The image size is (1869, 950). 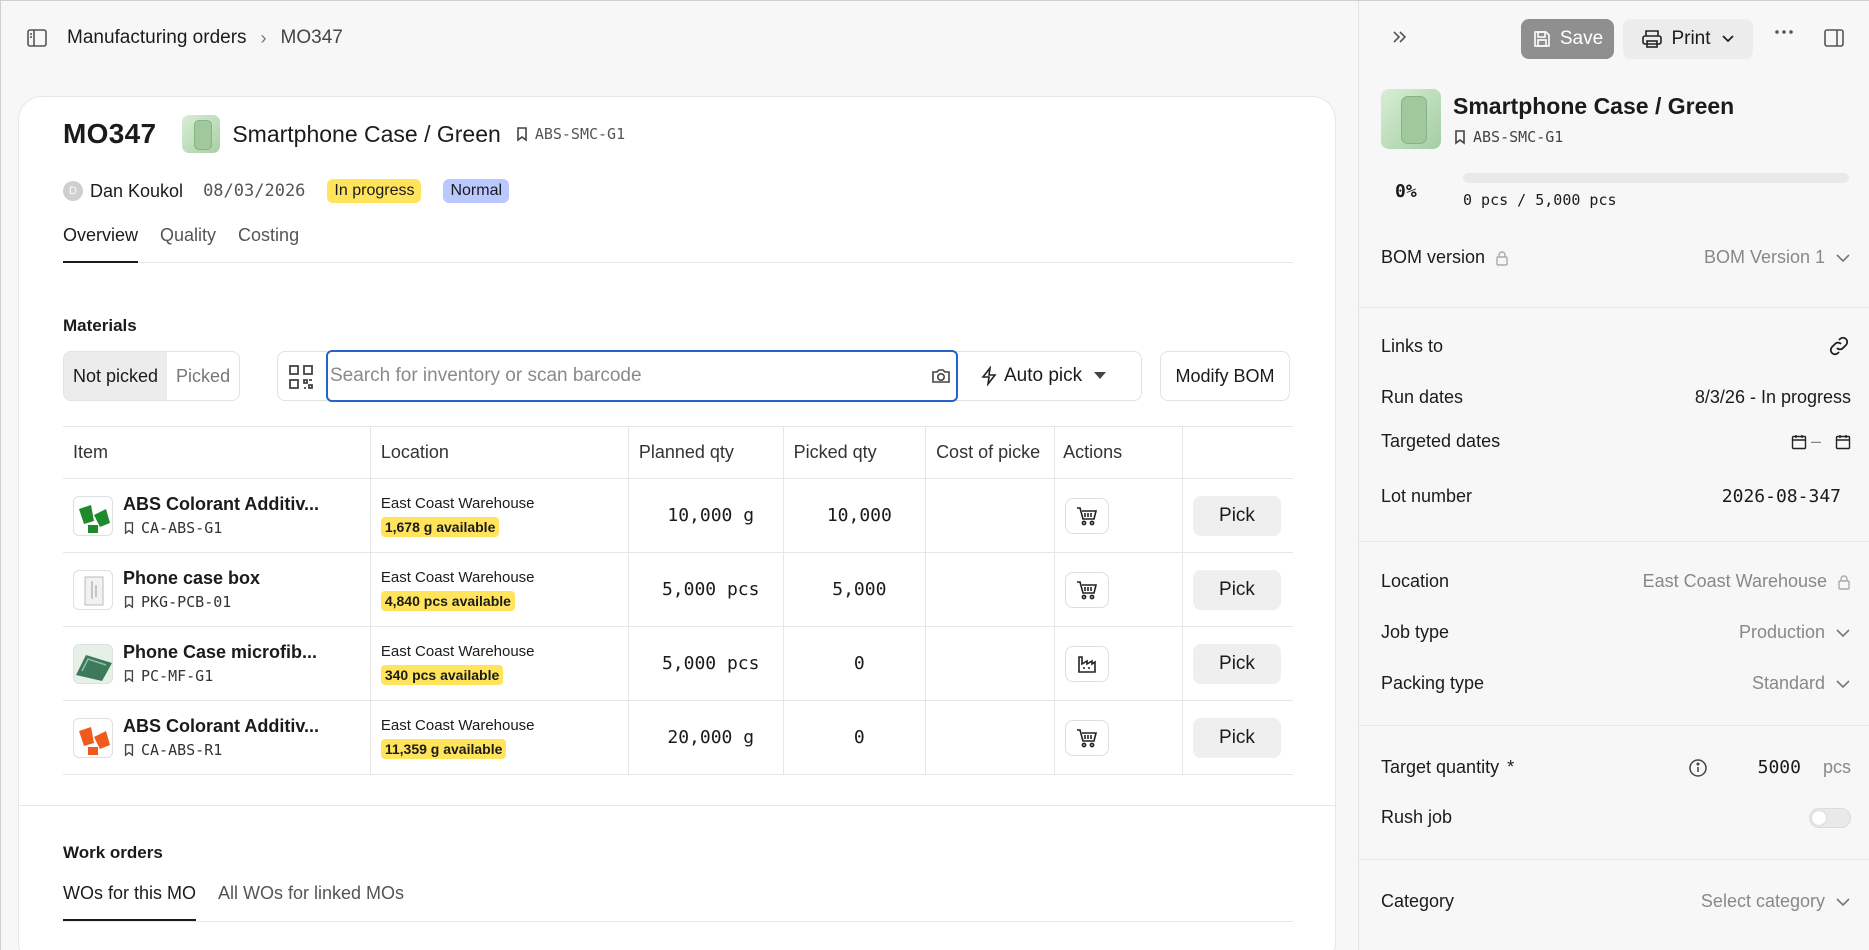 What do you see at coordinates (116, 376) in the screenshot?
I see `filter-not-picked: Not picked` at bounding box center [116, 376].